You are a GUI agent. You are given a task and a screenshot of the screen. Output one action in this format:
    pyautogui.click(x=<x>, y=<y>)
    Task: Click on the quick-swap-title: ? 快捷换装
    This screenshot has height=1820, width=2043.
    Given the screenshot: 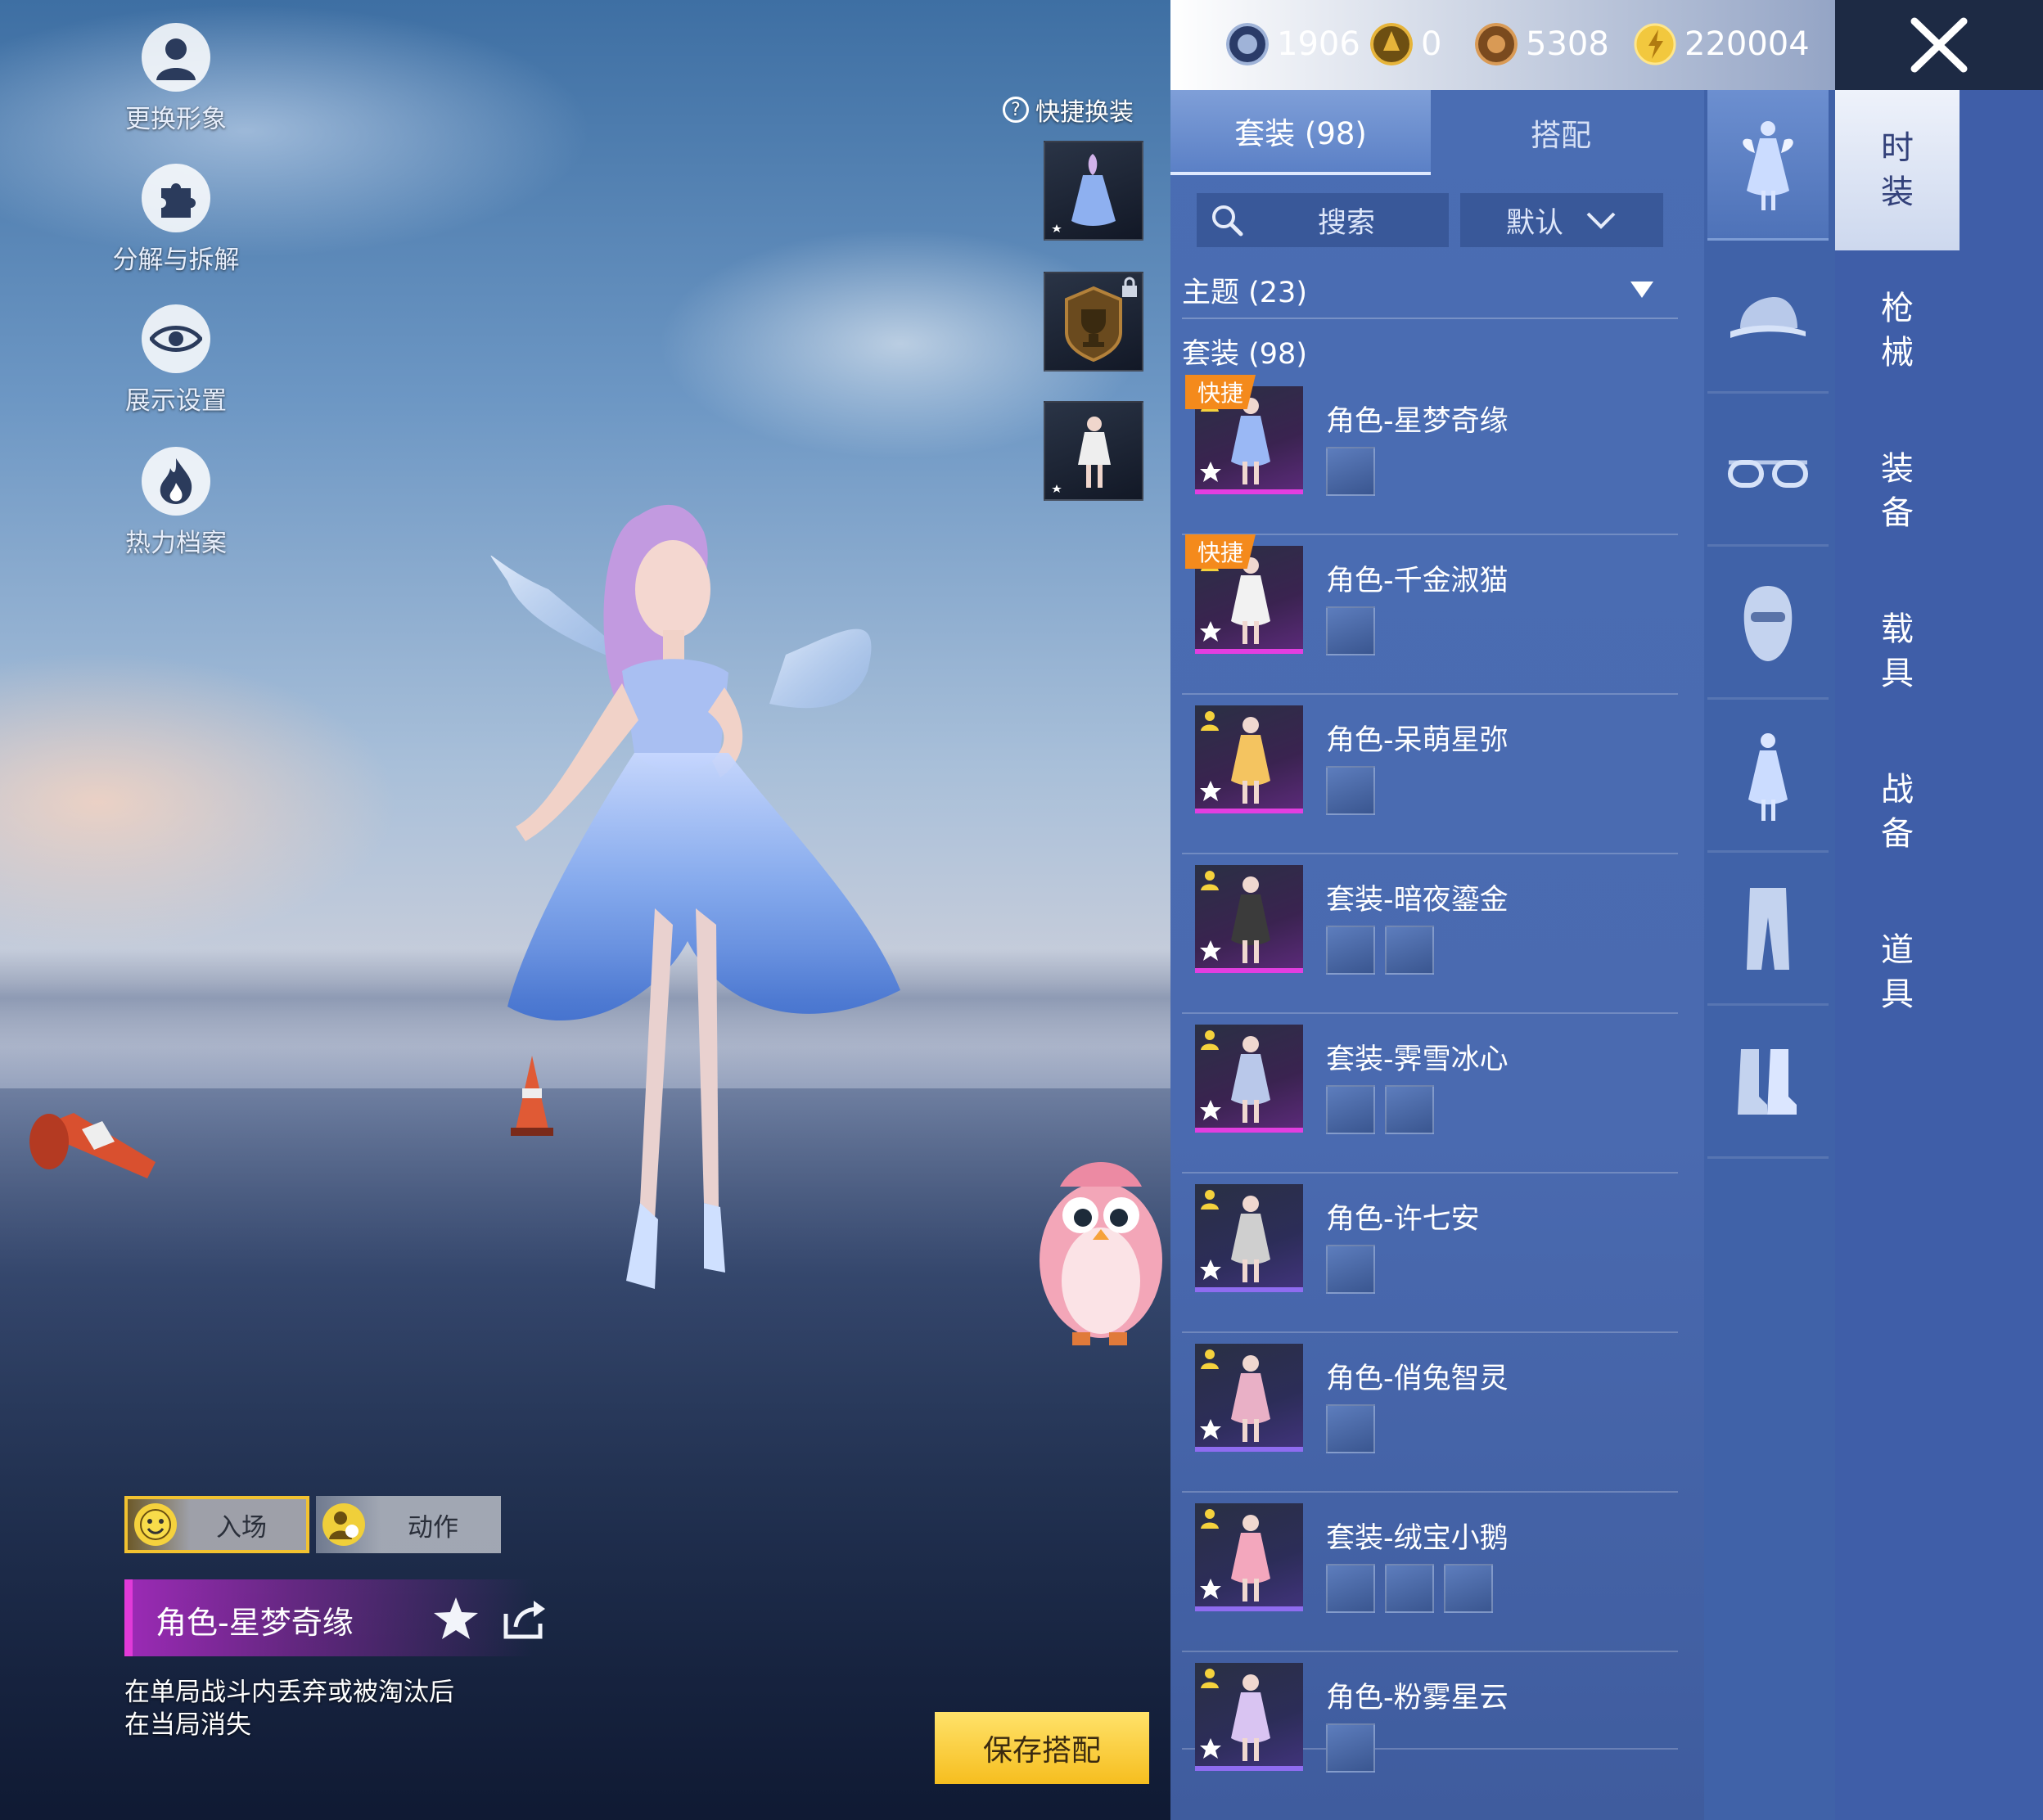 What is the action you would take?
    pyautogui.click(x=1068, y=110)
    